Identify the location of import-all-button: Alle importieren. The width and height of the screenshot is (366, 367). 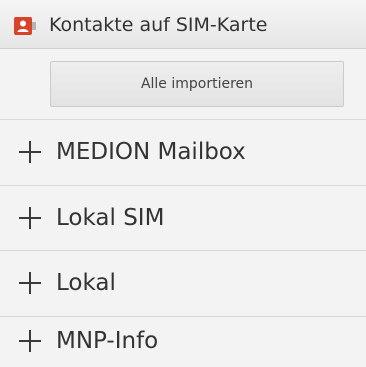
(197, 84).